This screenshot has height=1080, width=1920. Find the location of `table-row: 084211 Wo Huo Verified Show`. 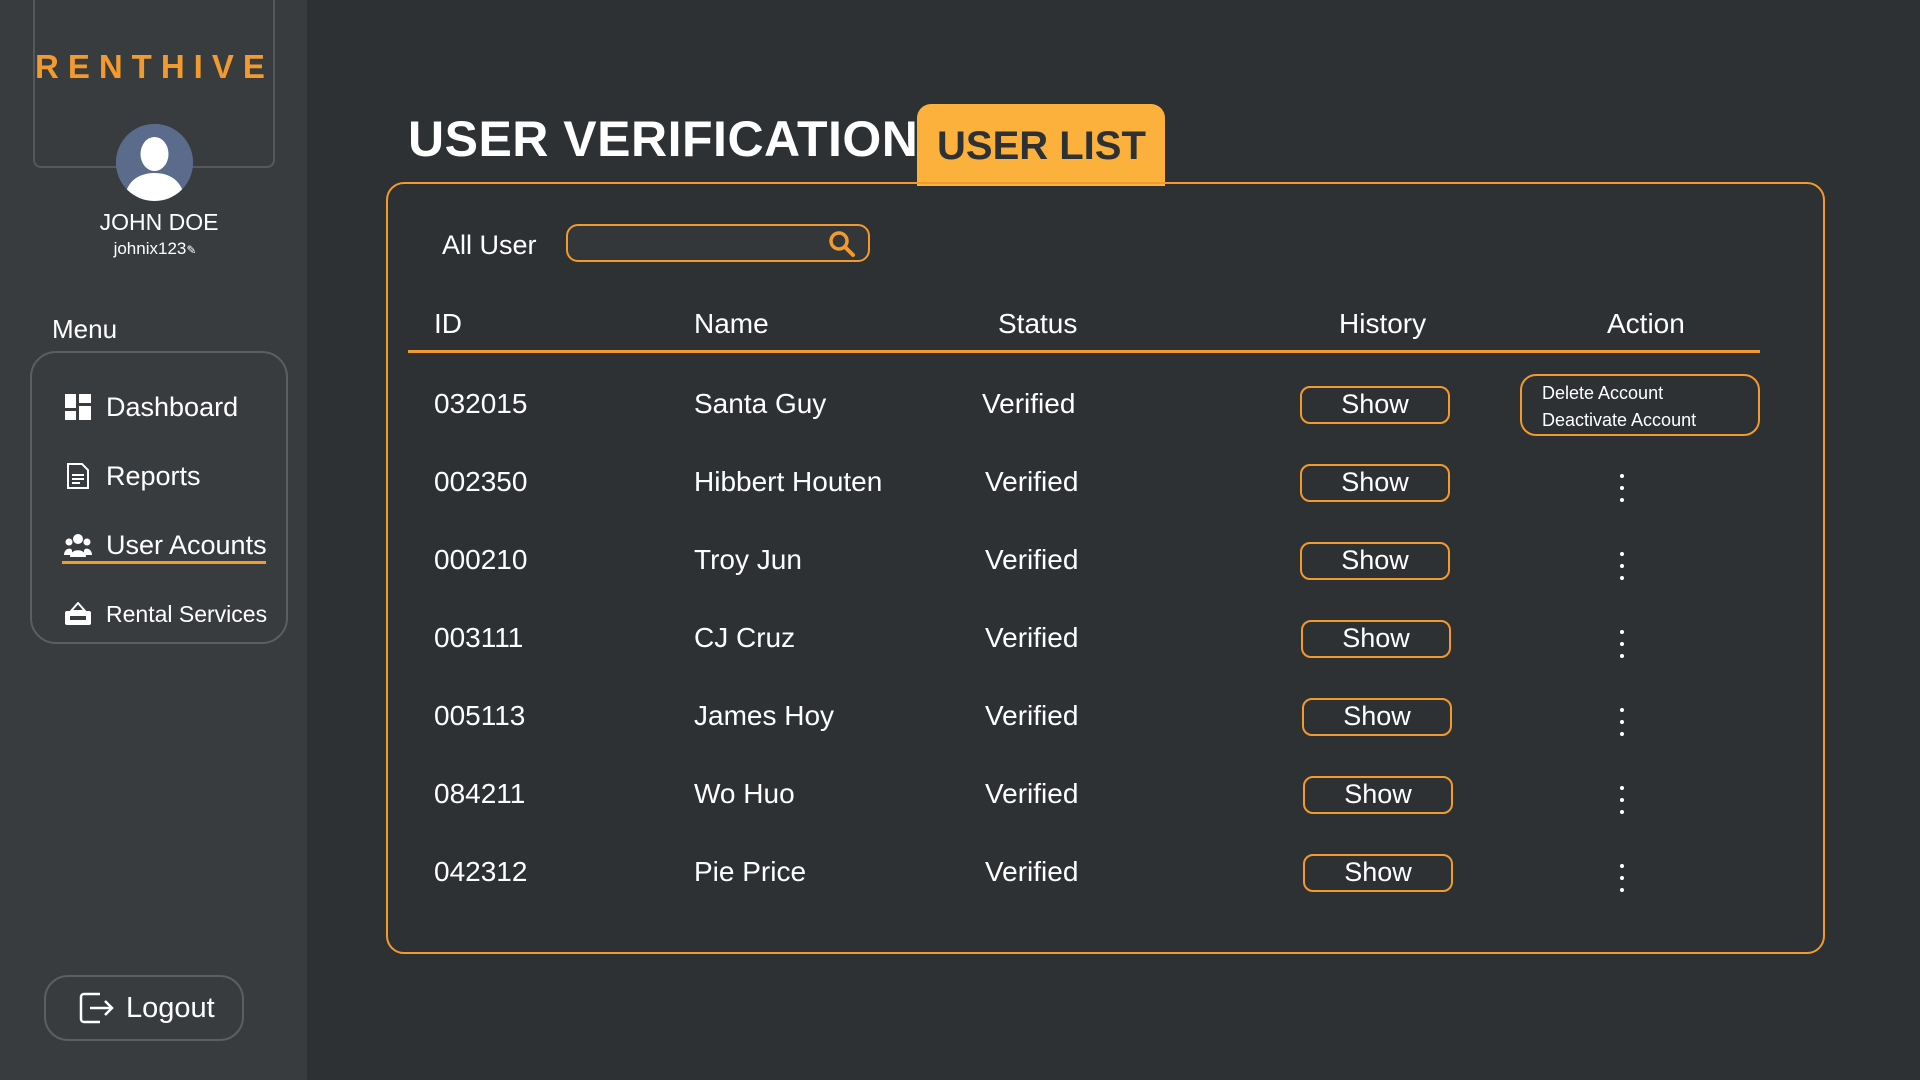

table-row: 084211 Wo Huo Verified Show is located at coordinates (1105, 804).